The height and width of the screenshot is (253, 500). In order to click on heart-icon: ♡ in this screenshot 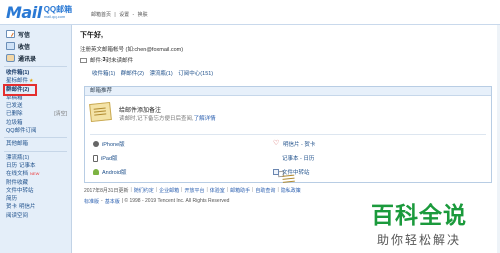, I will do `click(276, 143)`.